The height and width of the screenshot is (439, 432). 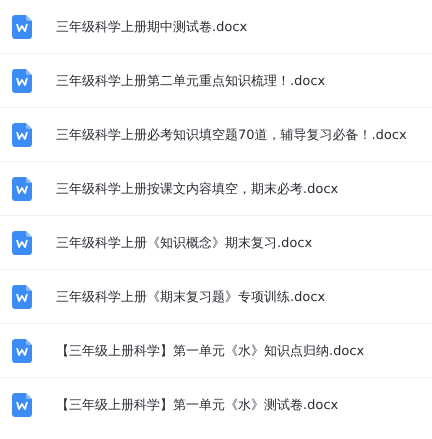 I want to click on file-name: 三年级科学上册按课文内容填空，期末必考.docx, so click(x=197, y=189).